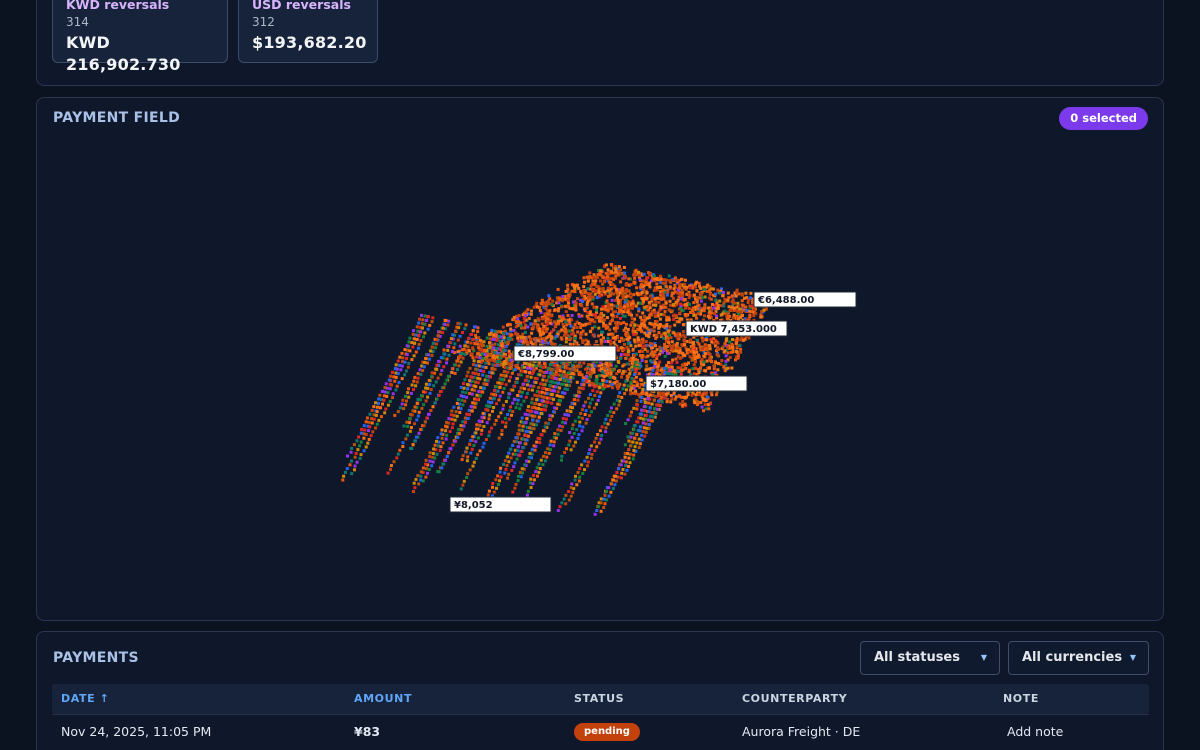 Image resolution: width=1200 pixels, height=750 pixels. I want to click on amount-callout: €6,488.00, so click(805, 299).